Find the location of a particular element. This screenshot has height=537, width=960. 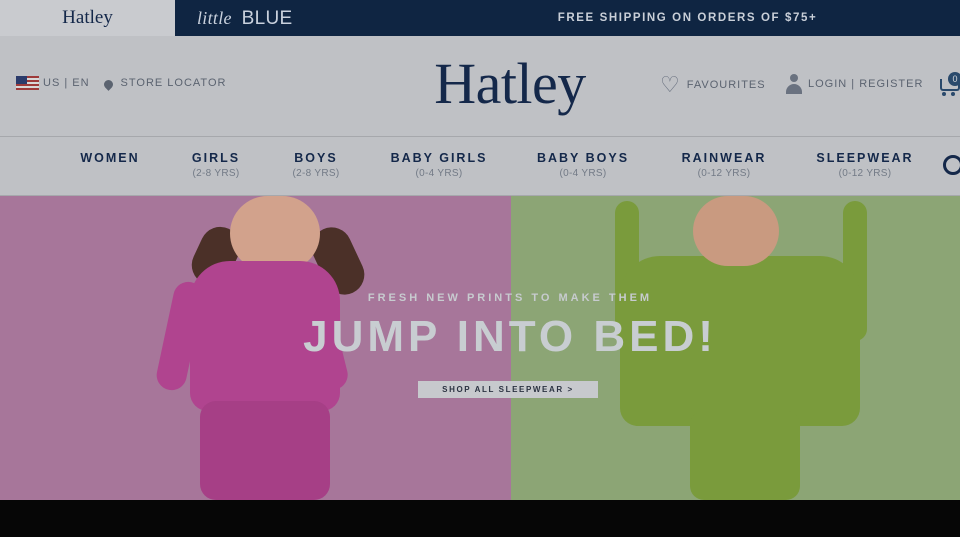

hero-title: JUMP INTO BED! is located at coordinates (510, 336).